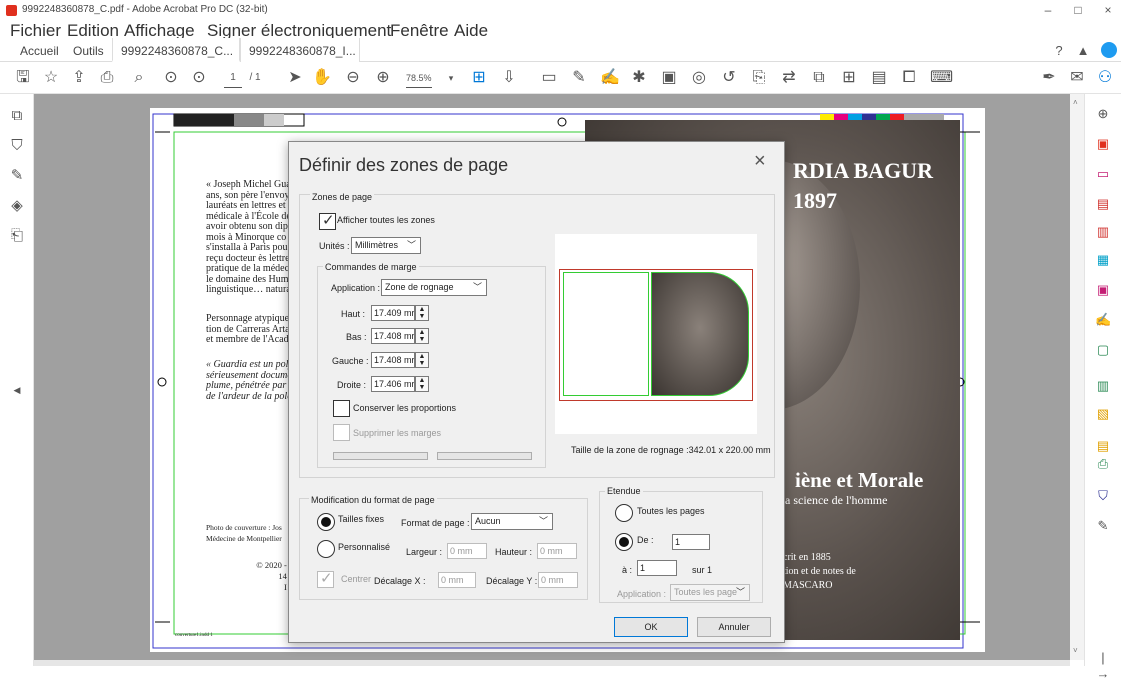 The image size is (1121, 682). I want to click on create-pdf-icon: ▣, so click(1103, 144).